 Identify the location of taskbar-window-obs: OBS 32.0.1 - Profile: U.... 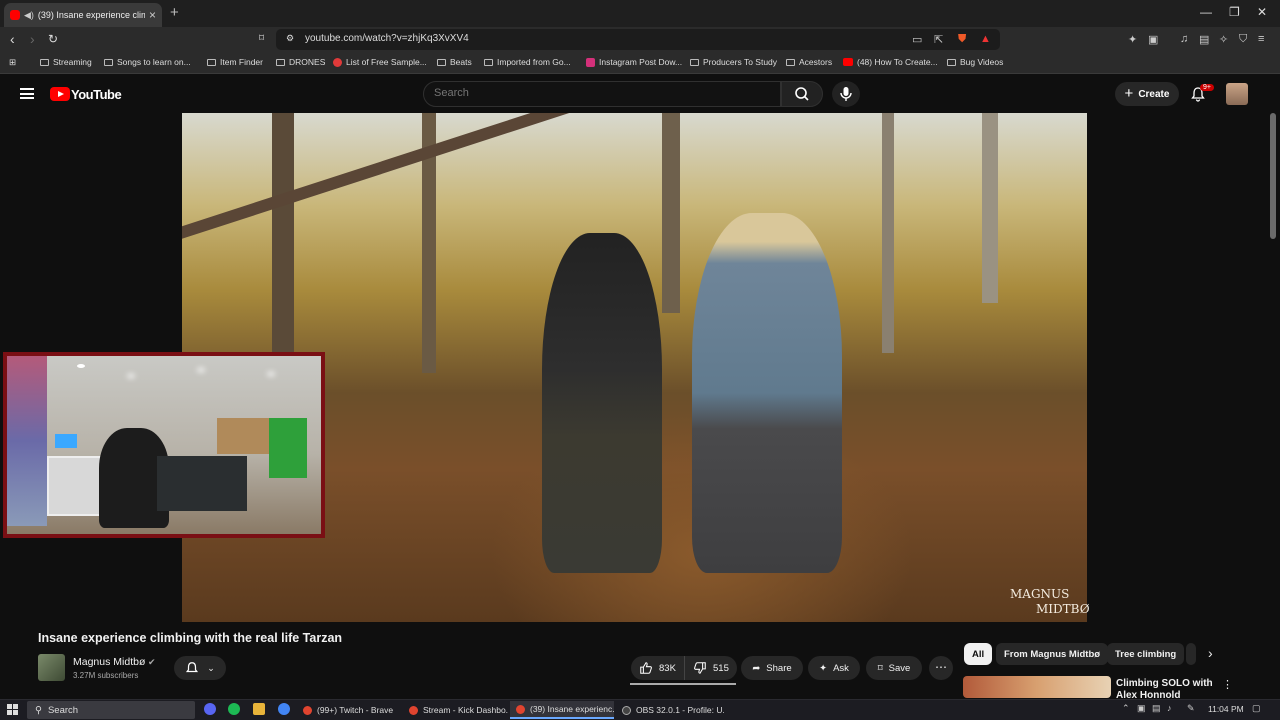
(670, 710).